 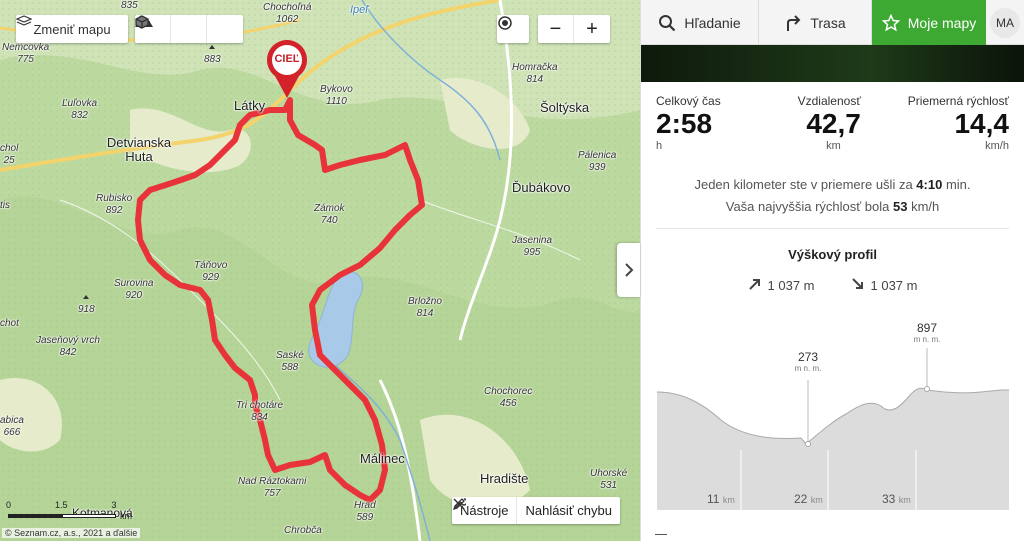 I want to click on peak-label: Jasenina 995, so click(x=532, y=246).